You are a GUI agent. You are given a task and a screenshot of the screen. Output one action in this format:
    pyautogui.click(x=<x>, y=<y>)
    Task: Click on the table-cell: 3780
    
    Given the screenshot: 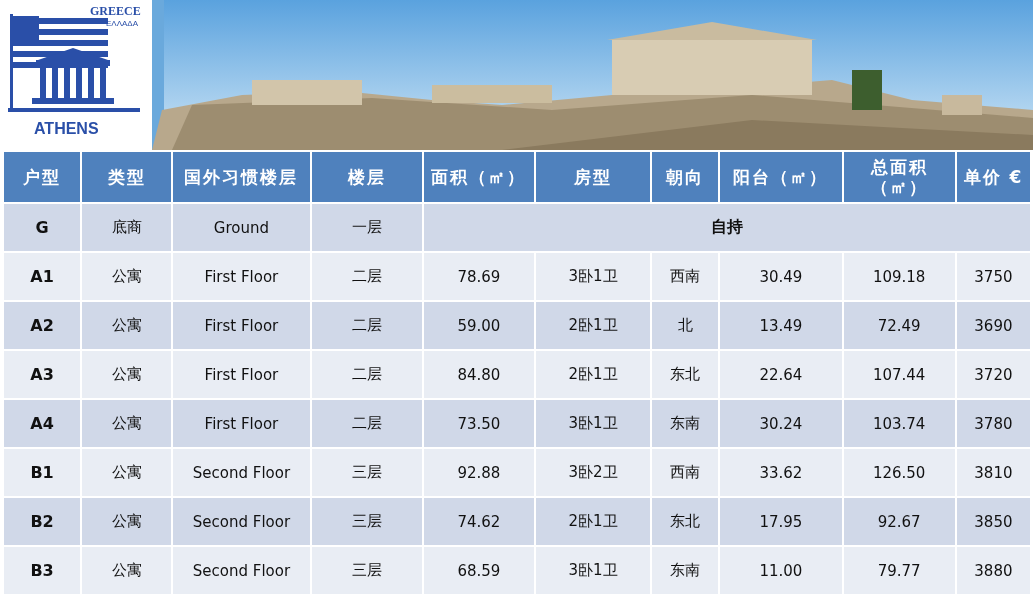 What is the action you would take?
    pyautogui.click(x=993, y=423)
    